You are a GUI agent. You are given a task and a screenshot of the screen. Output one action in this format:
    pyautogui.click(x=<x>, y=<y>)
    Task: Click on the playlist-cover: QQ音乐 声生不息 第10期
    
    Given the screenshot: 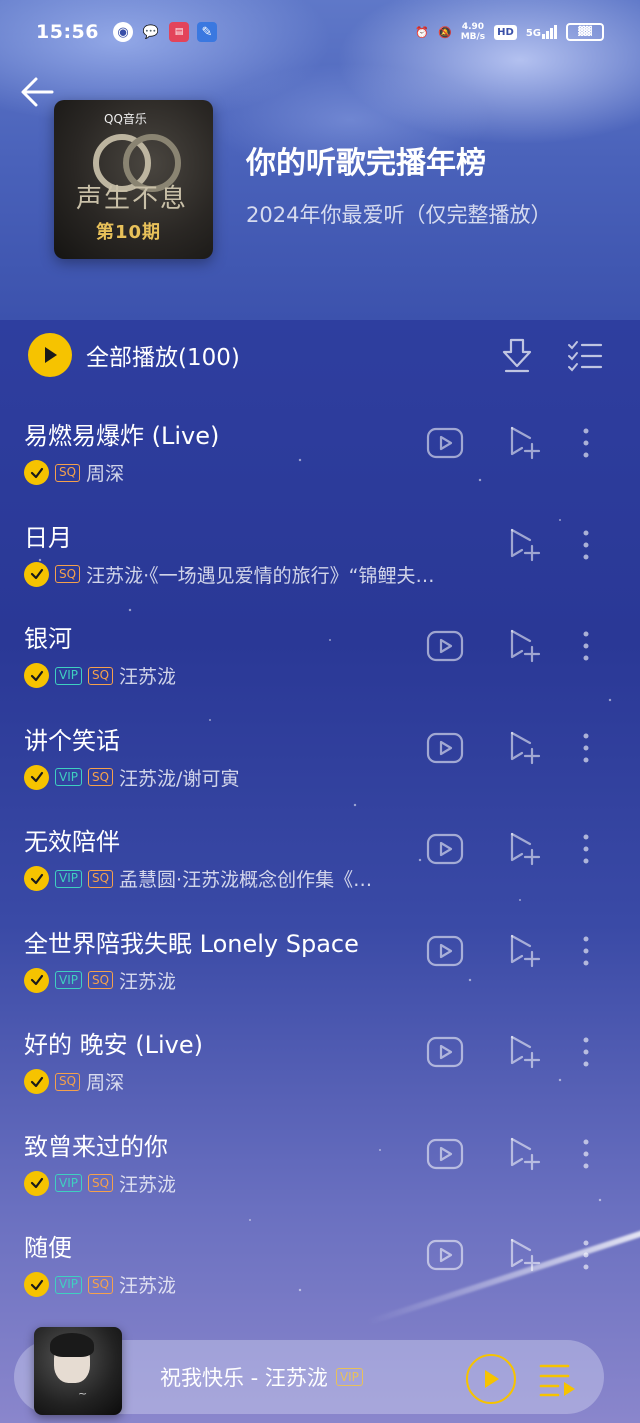 What is the action you would take?
    pyautogui.click(x=133, y=179)
    